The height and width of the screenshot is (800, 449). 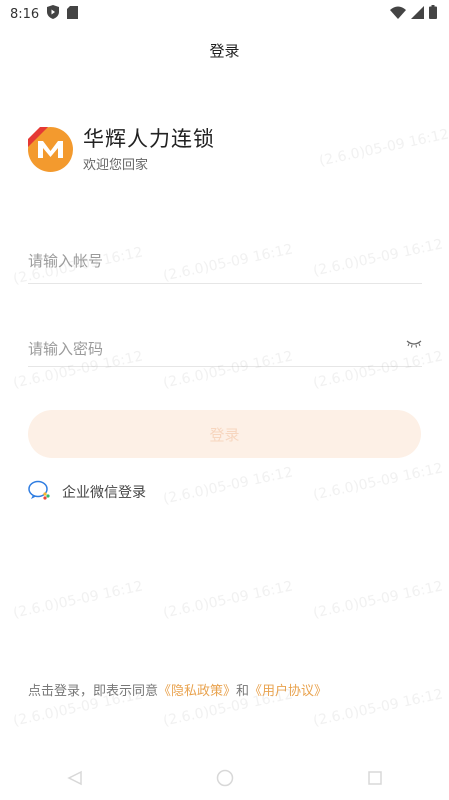 I want to click on brand-text: 华辉人力连锁 欢迎您回家, so click(x=149, y=149).